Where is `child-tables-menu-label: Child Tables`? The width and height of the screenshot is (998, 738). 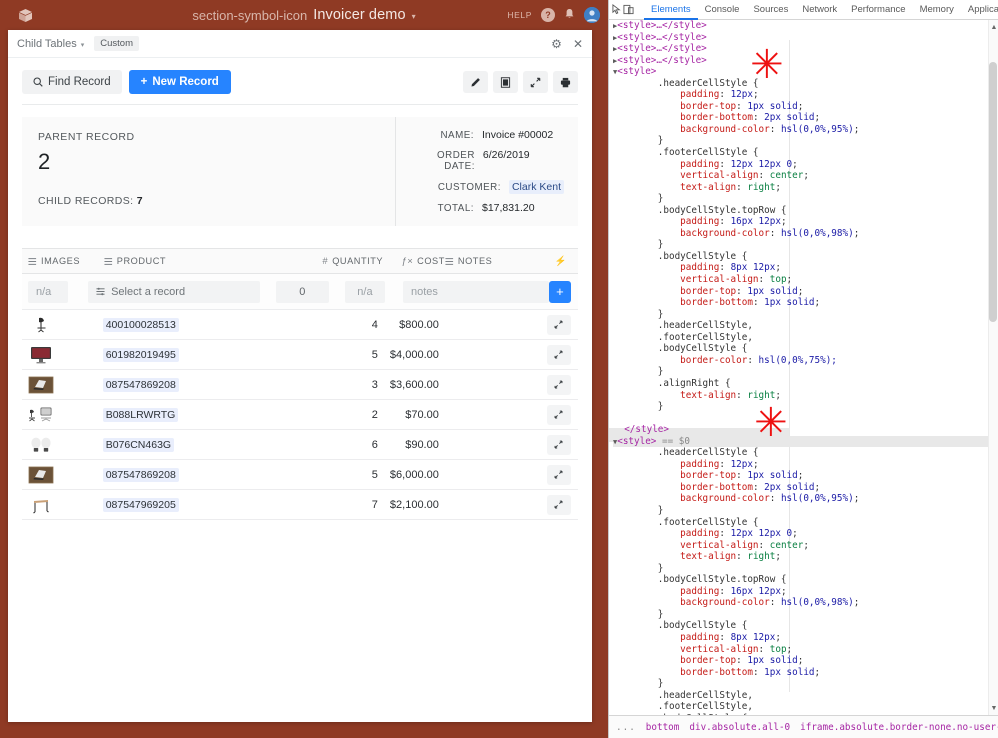
child-tables-menu-label: Child Tables is located at coordinates (47, 44).